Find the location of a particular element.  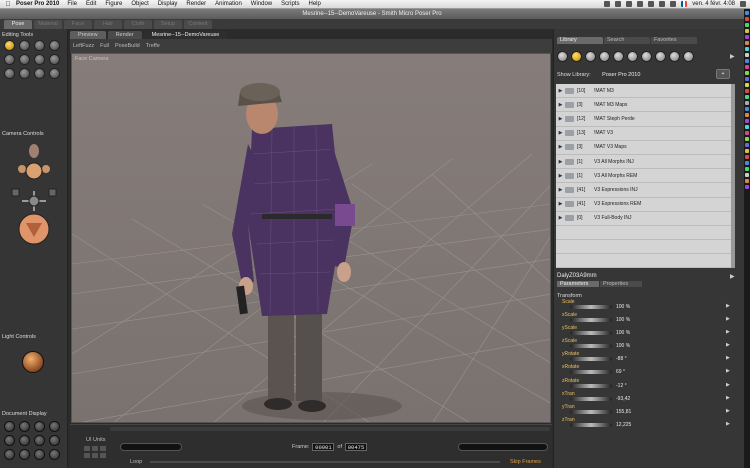

display-style-cartoon-icon is located at coordinates (54, 440).